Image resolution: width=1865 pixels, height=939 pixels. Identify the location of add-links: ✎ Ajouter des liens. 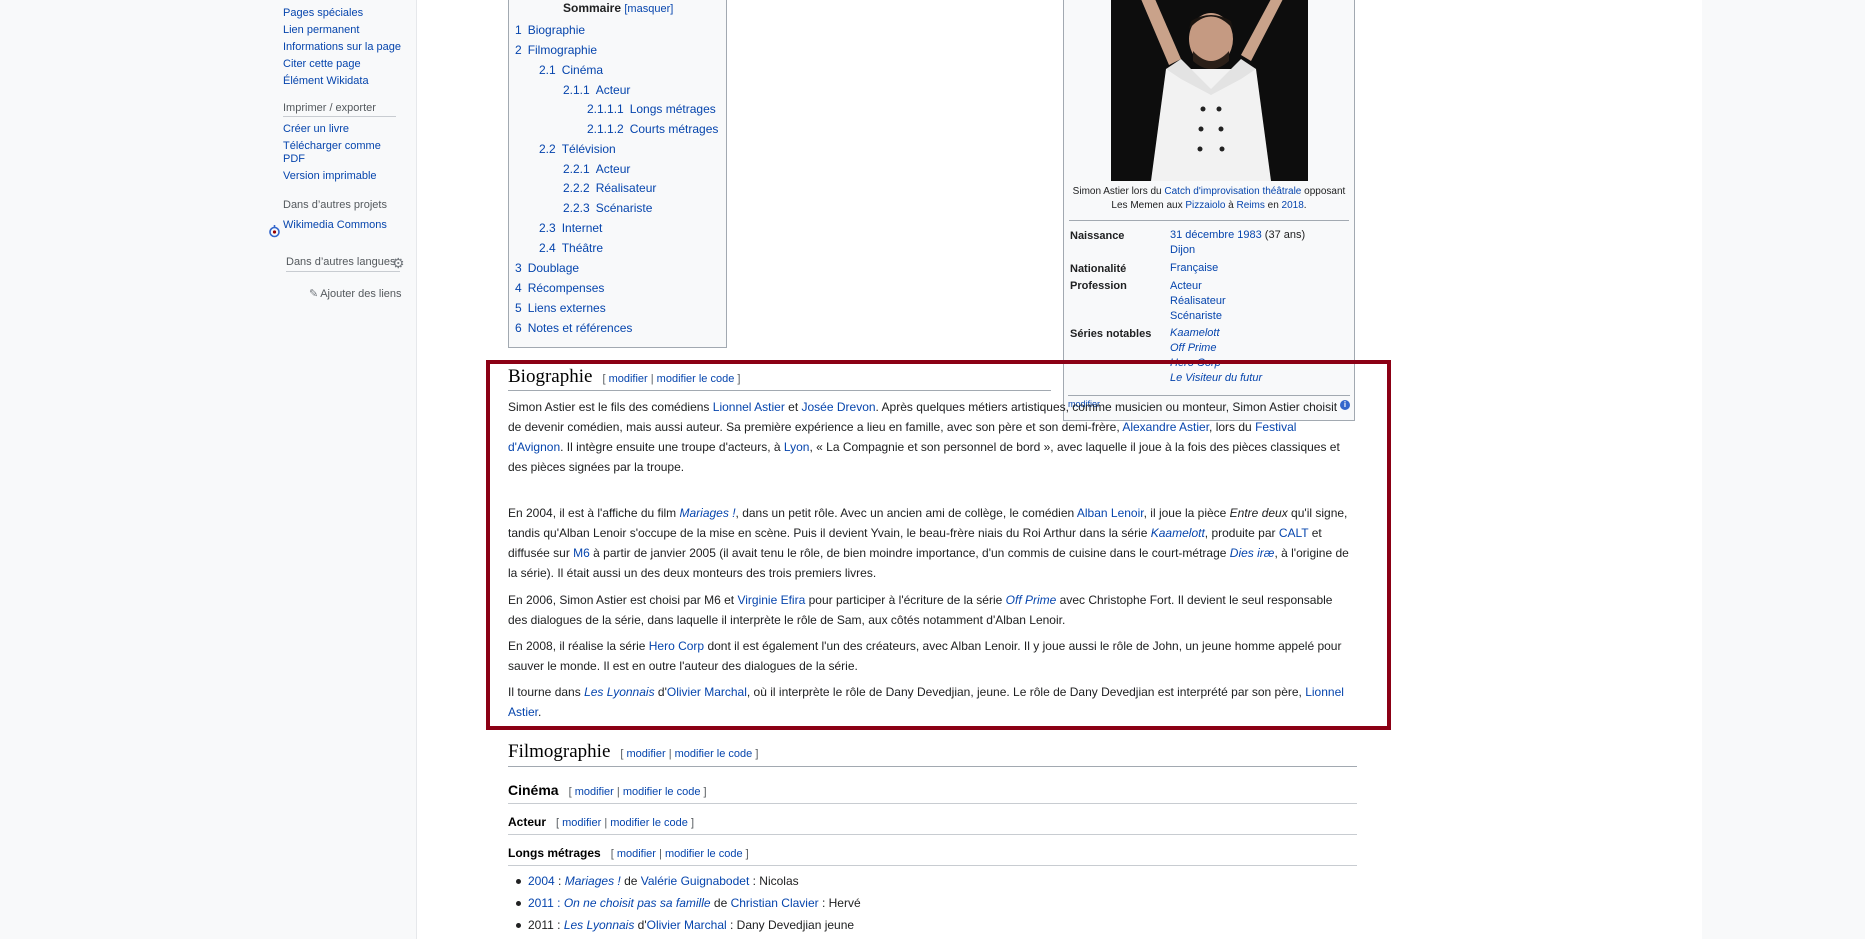
(355, 293).